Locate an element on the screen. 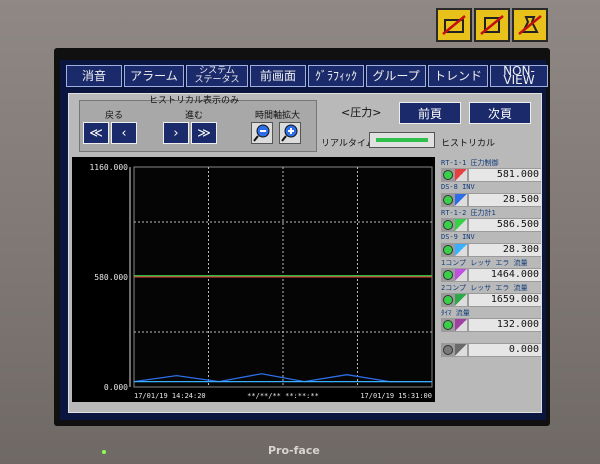 The width and height of the screenshot is (600, 464). legend-row: 0.000 is located at coordinates (491, 350).